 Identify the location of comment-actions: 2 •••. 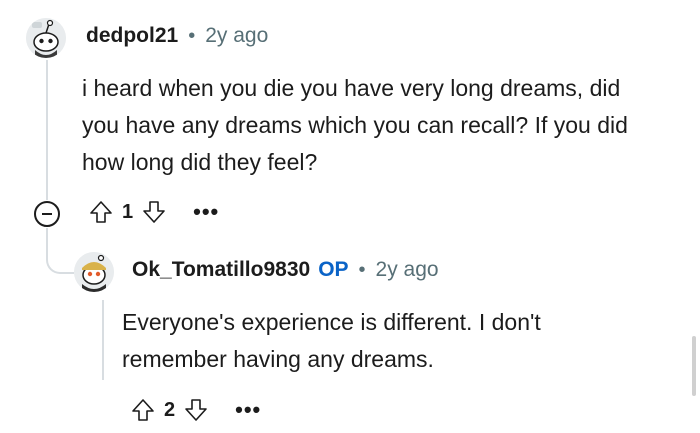
(195, 410).